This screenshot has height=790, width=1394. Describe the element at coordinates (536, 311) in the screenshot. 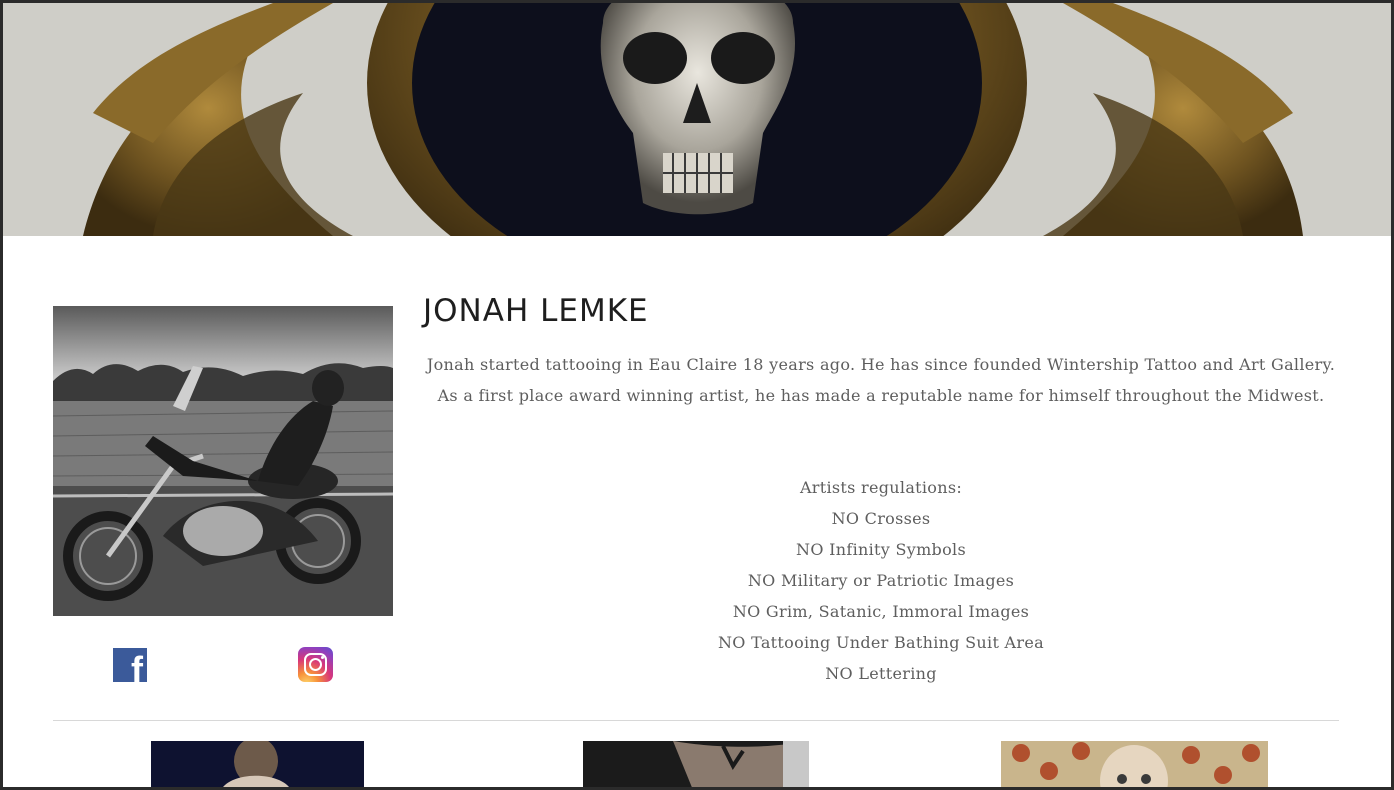

I see `artist-name-heading: JONAH LEMKE` at that location.